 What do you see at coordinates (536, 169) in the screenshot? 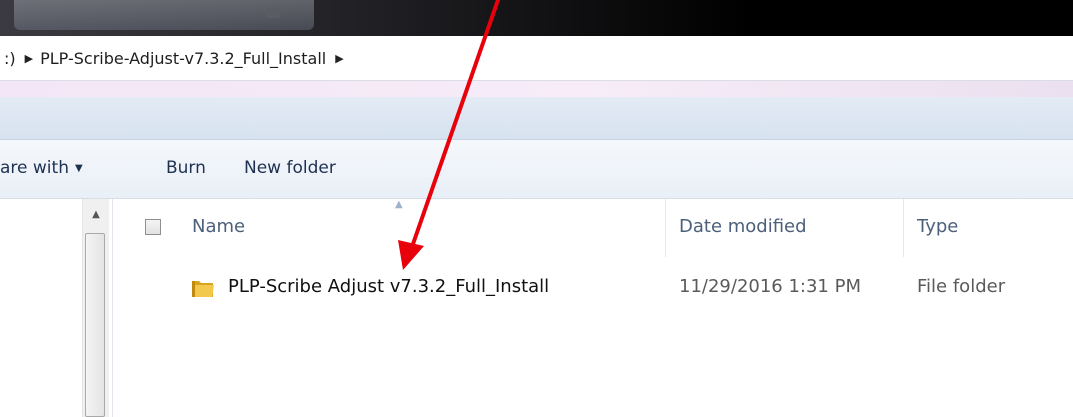
I see `command-toolbar: are with ▼ Burn New folder` at bounding box center [536, 169].